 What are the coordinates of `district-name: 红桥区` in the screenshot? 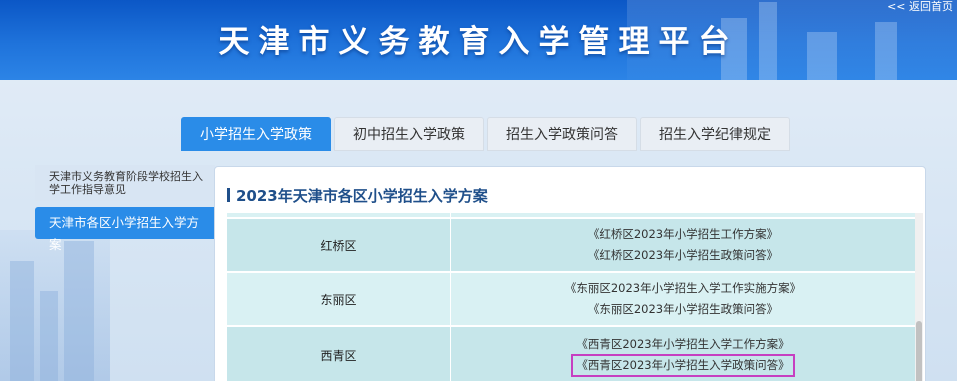 It's located at (339, 245).